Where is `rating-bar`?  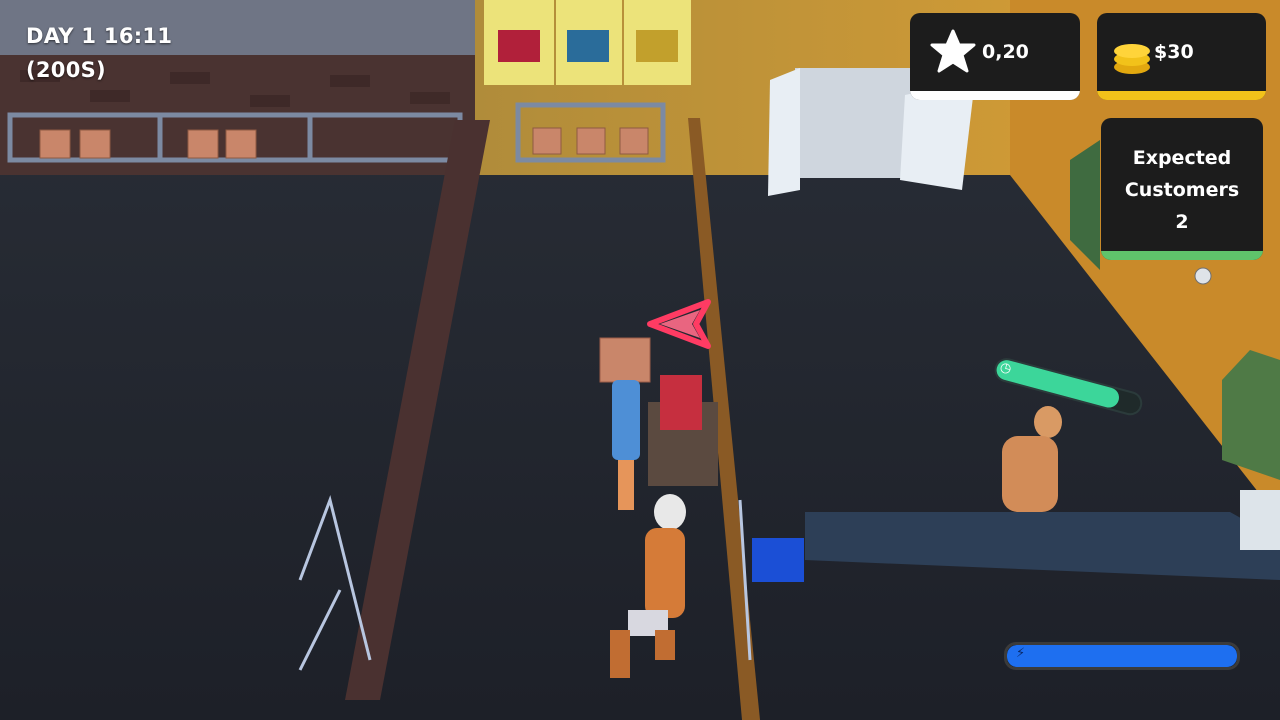 rating-bar is located at coordinates (995, 95).